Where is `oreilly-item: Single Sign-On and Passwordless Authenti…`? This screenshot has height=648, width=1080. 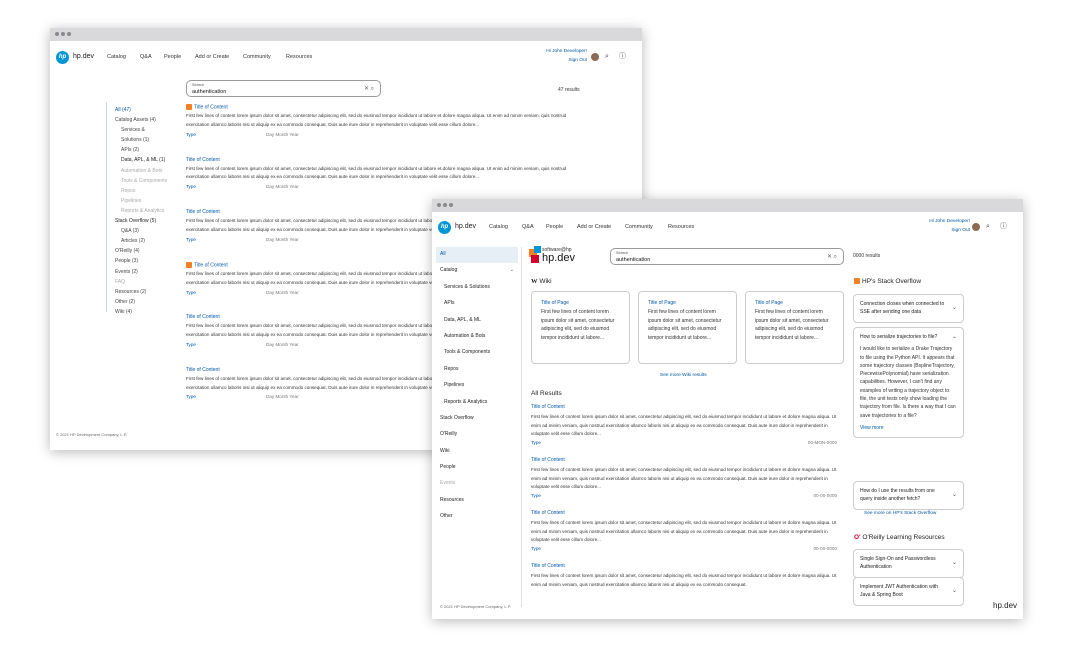 oreilly-item: Single Sign-On and Passwordless Authenti… is located at coordinates (908, 563).